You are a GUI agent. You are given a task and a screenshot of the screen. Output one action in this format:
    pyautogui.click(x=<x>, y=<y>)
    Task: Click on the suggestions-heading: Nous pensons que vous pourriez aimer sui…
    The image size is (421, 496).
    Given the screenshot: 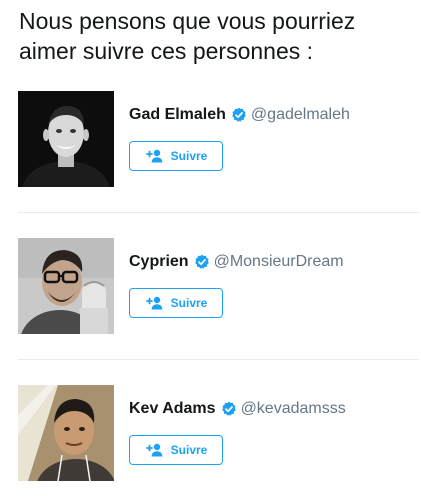 What is the action you would take?
    pyautogui.click(x=187, y=36)
    